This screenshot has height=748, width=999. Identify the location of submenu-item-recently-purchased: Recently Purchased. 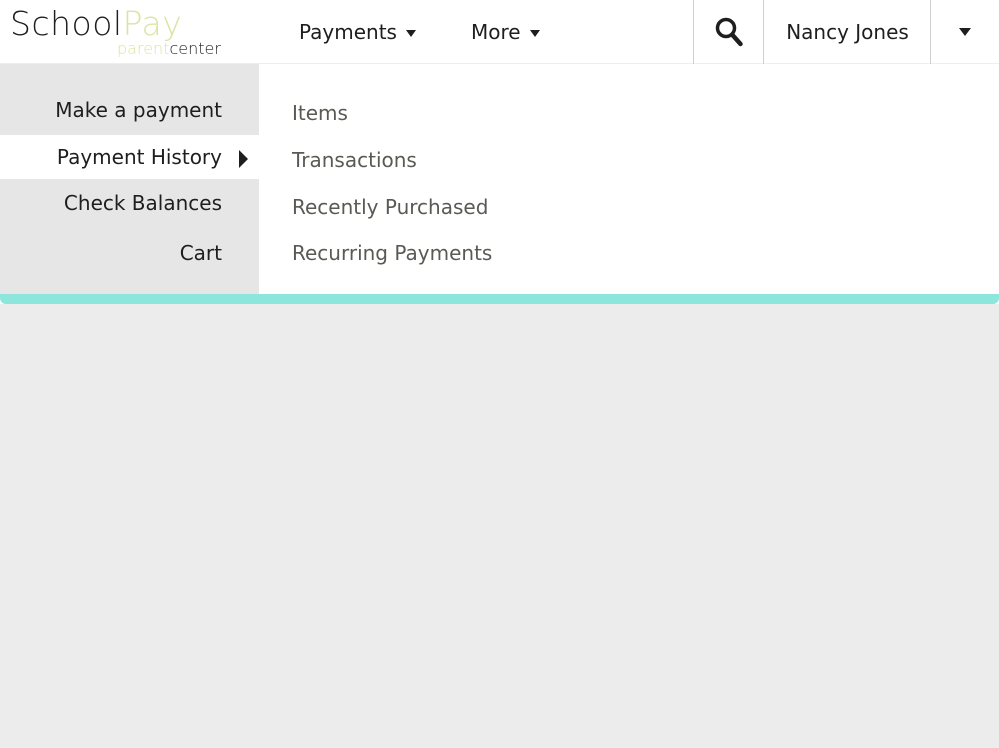
(390, 207).